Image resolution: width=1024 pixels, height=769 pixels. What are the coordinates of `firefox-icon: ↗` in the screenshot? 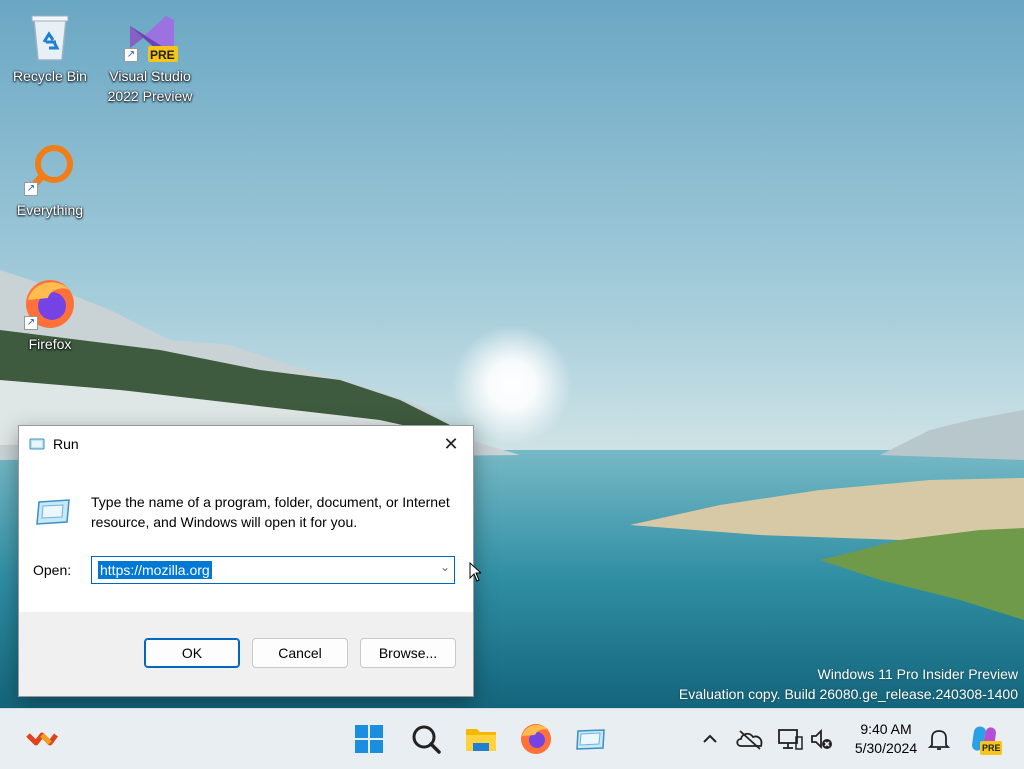 It's located at (50, 304).